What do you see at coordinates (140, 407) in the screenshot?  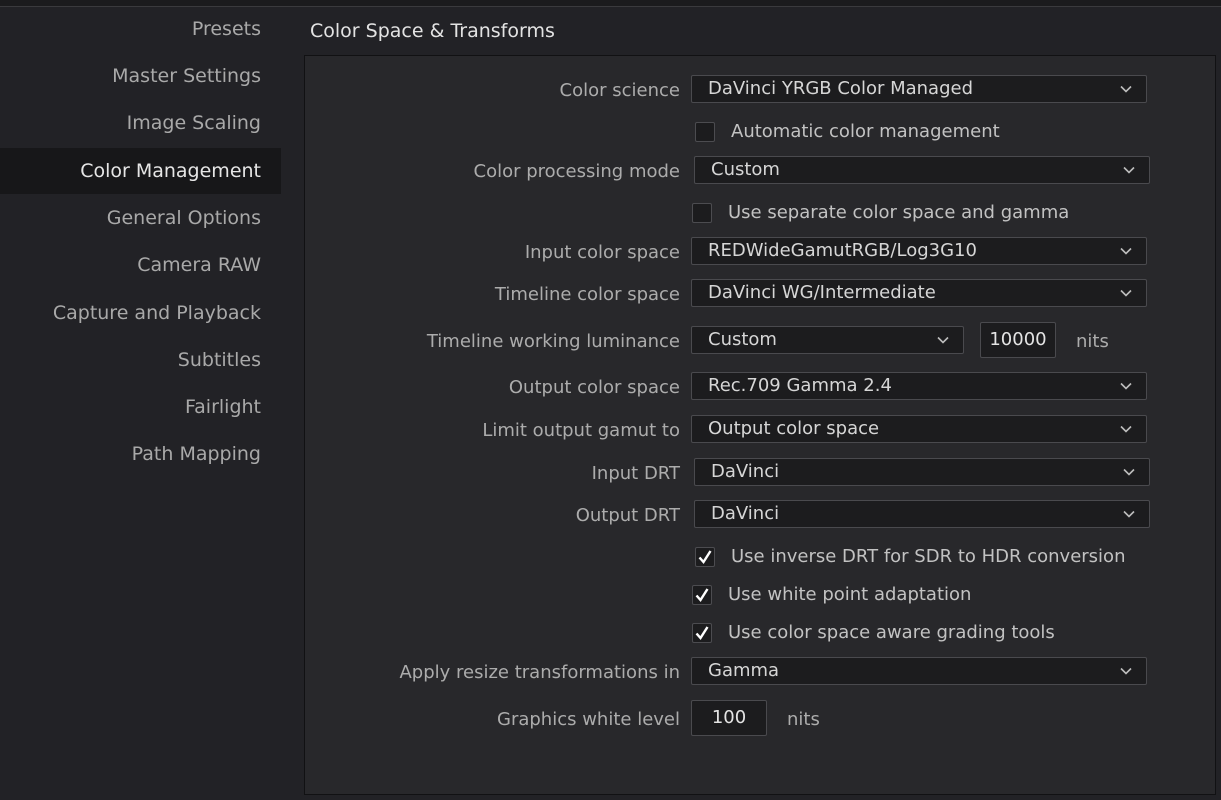 I see `sidebar-item-fairlight: Fairlight` at bounding box center [140, 407].